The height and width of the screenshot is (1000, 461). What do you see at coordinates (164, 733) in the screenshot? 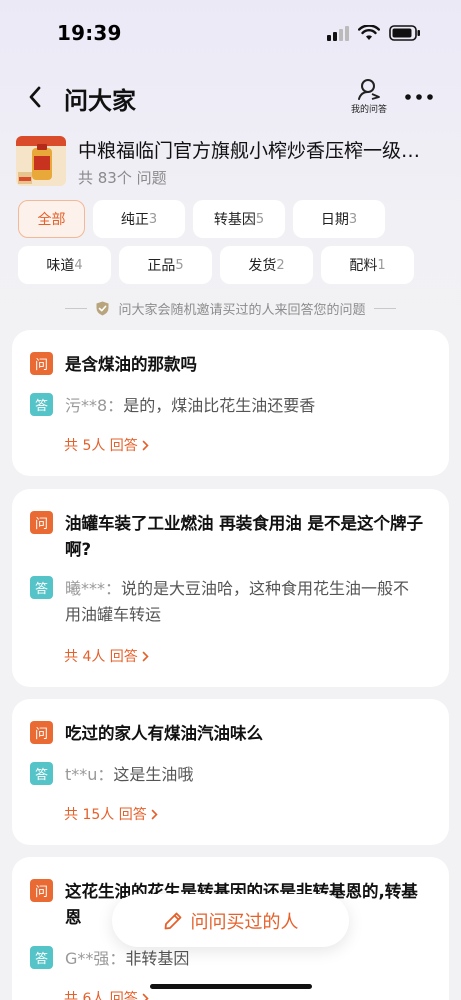
I see `question-text: 吃过的家人有煤油汽油味么` at bounding box center [164, 733].